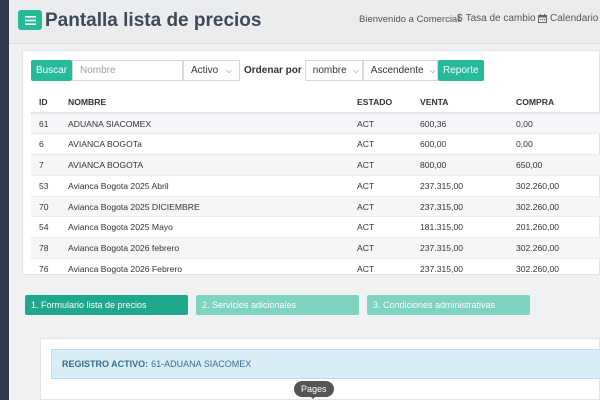  What do you see at coordinates (397, 70) in the screenshot?
I see `order-direction-value: Ascendente` at bounding box center [397, 70].